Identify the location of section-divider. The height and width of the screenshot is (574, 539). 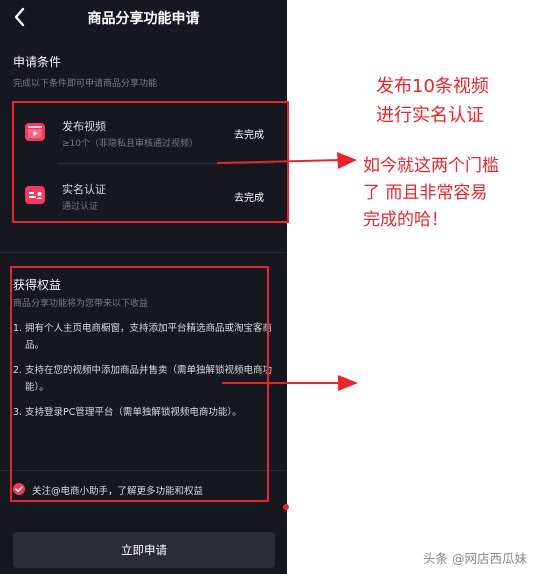
(143, 252).